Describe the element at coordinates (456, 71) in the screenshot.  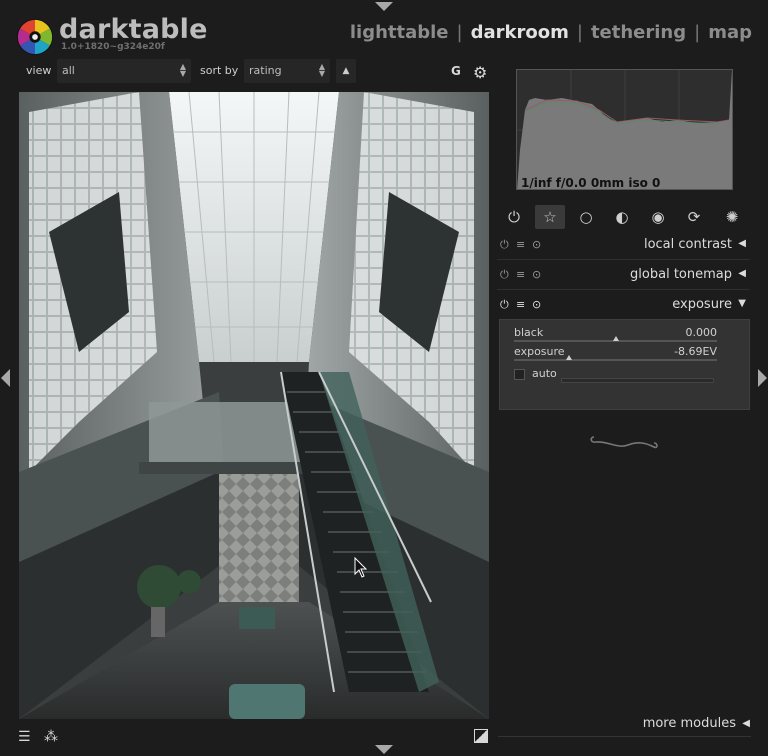
I see `grouping-button: G` at that location.